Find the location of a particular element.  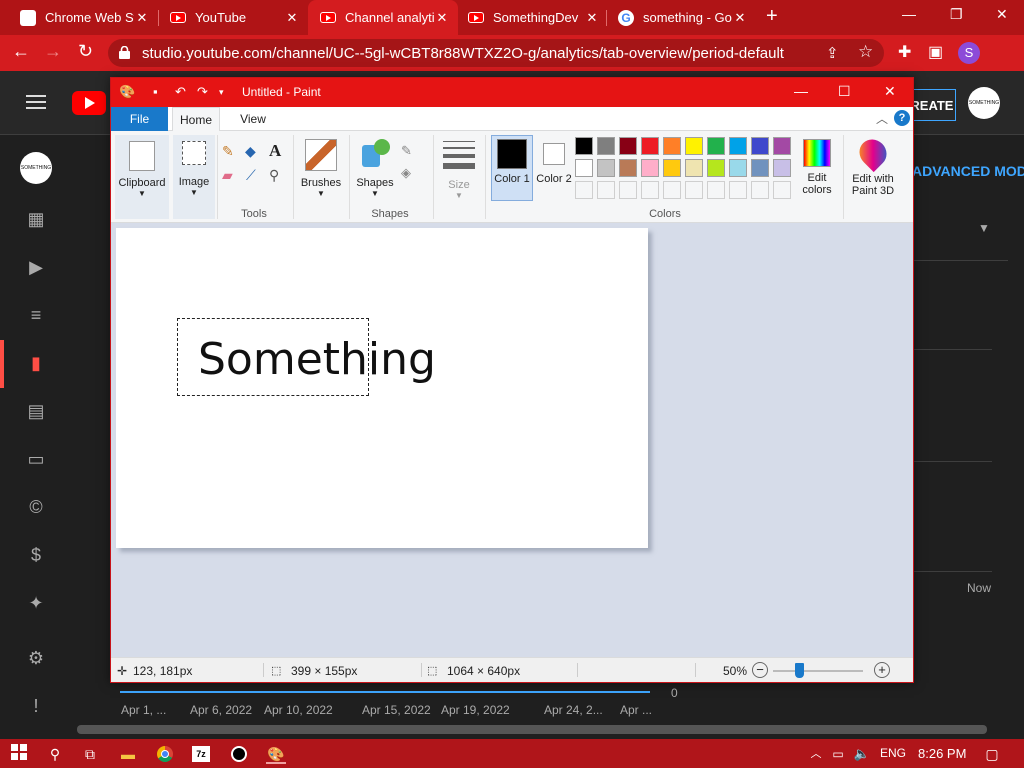

tab-view: View is located at coordinates (253, 119).